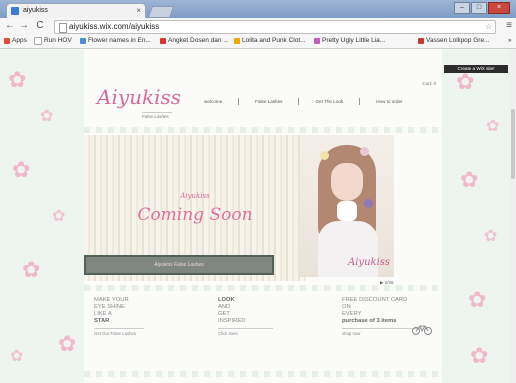 Image resolution: width=516 pixels, height=383 pixels. What do you see at coordinates (53, 40) in the screenshot?
I see `bookmark-item: Run HOV` at bounding box center [53, 40].